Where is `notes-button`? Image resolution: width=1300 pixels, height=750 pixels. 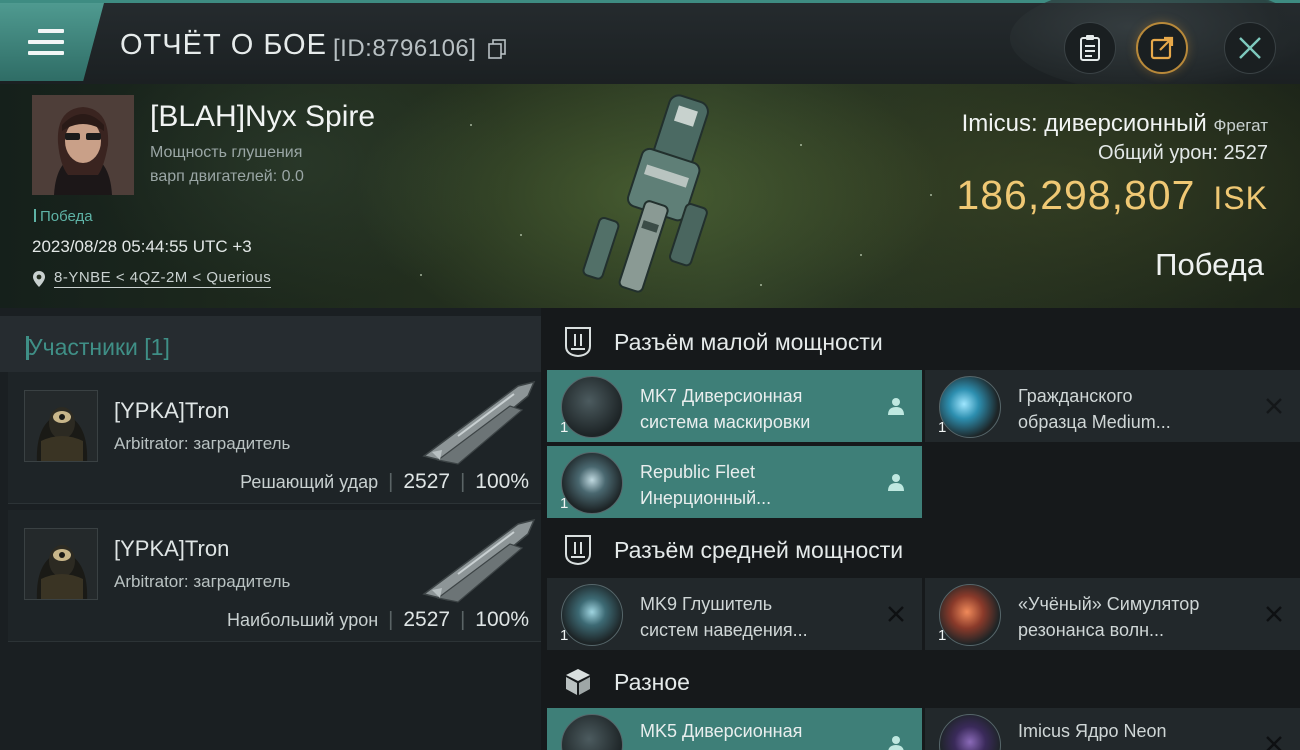 notes-button is located at coordinates (1090, 48).